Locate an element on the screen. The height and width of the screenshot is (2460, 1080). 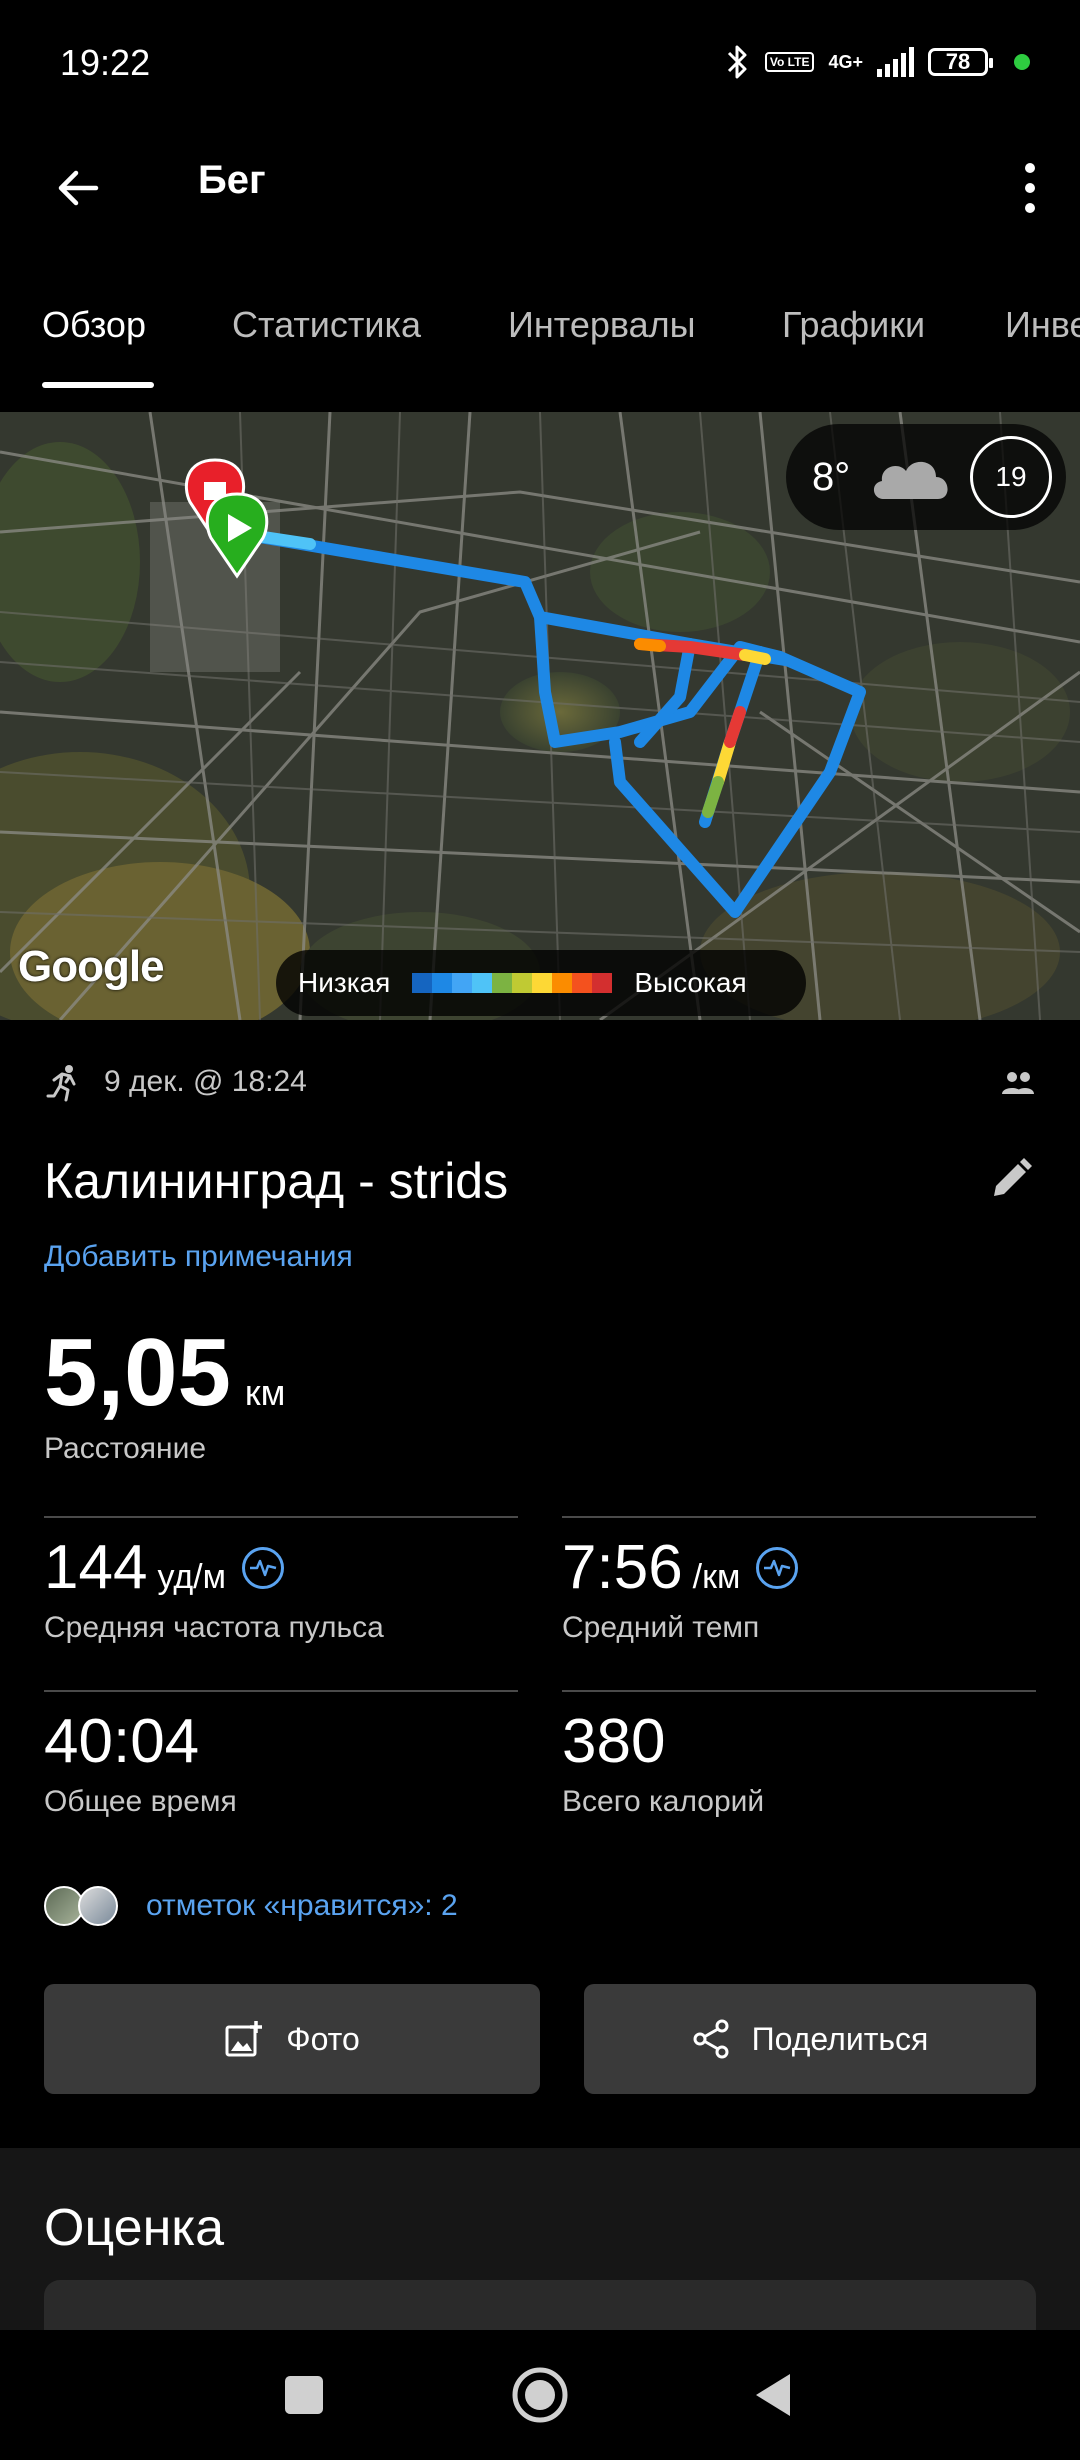
privacy-button is located at coordinates (1018, 1085).